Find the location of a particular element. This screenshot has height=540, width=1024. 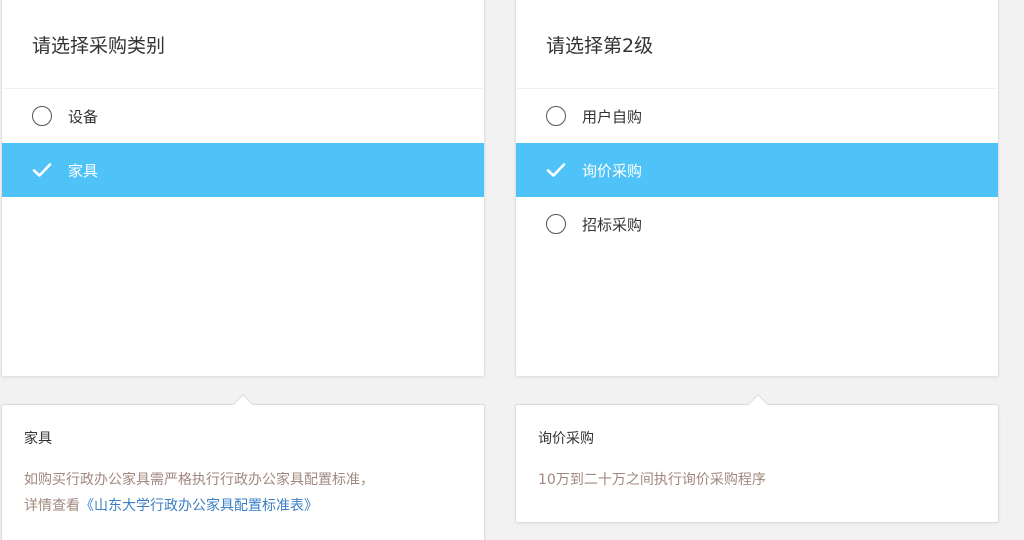

level2-panel-title: 请选择第2级 is located at coordinates (757, 44).